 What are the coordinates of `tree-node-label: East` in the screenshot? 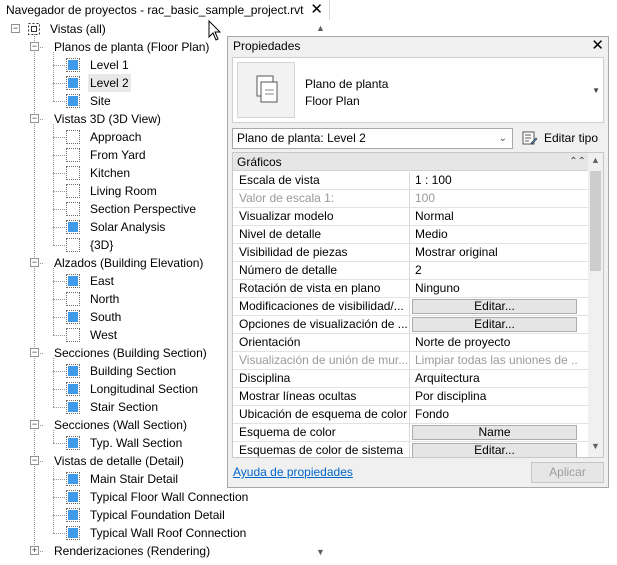 It's located at (102, 281).